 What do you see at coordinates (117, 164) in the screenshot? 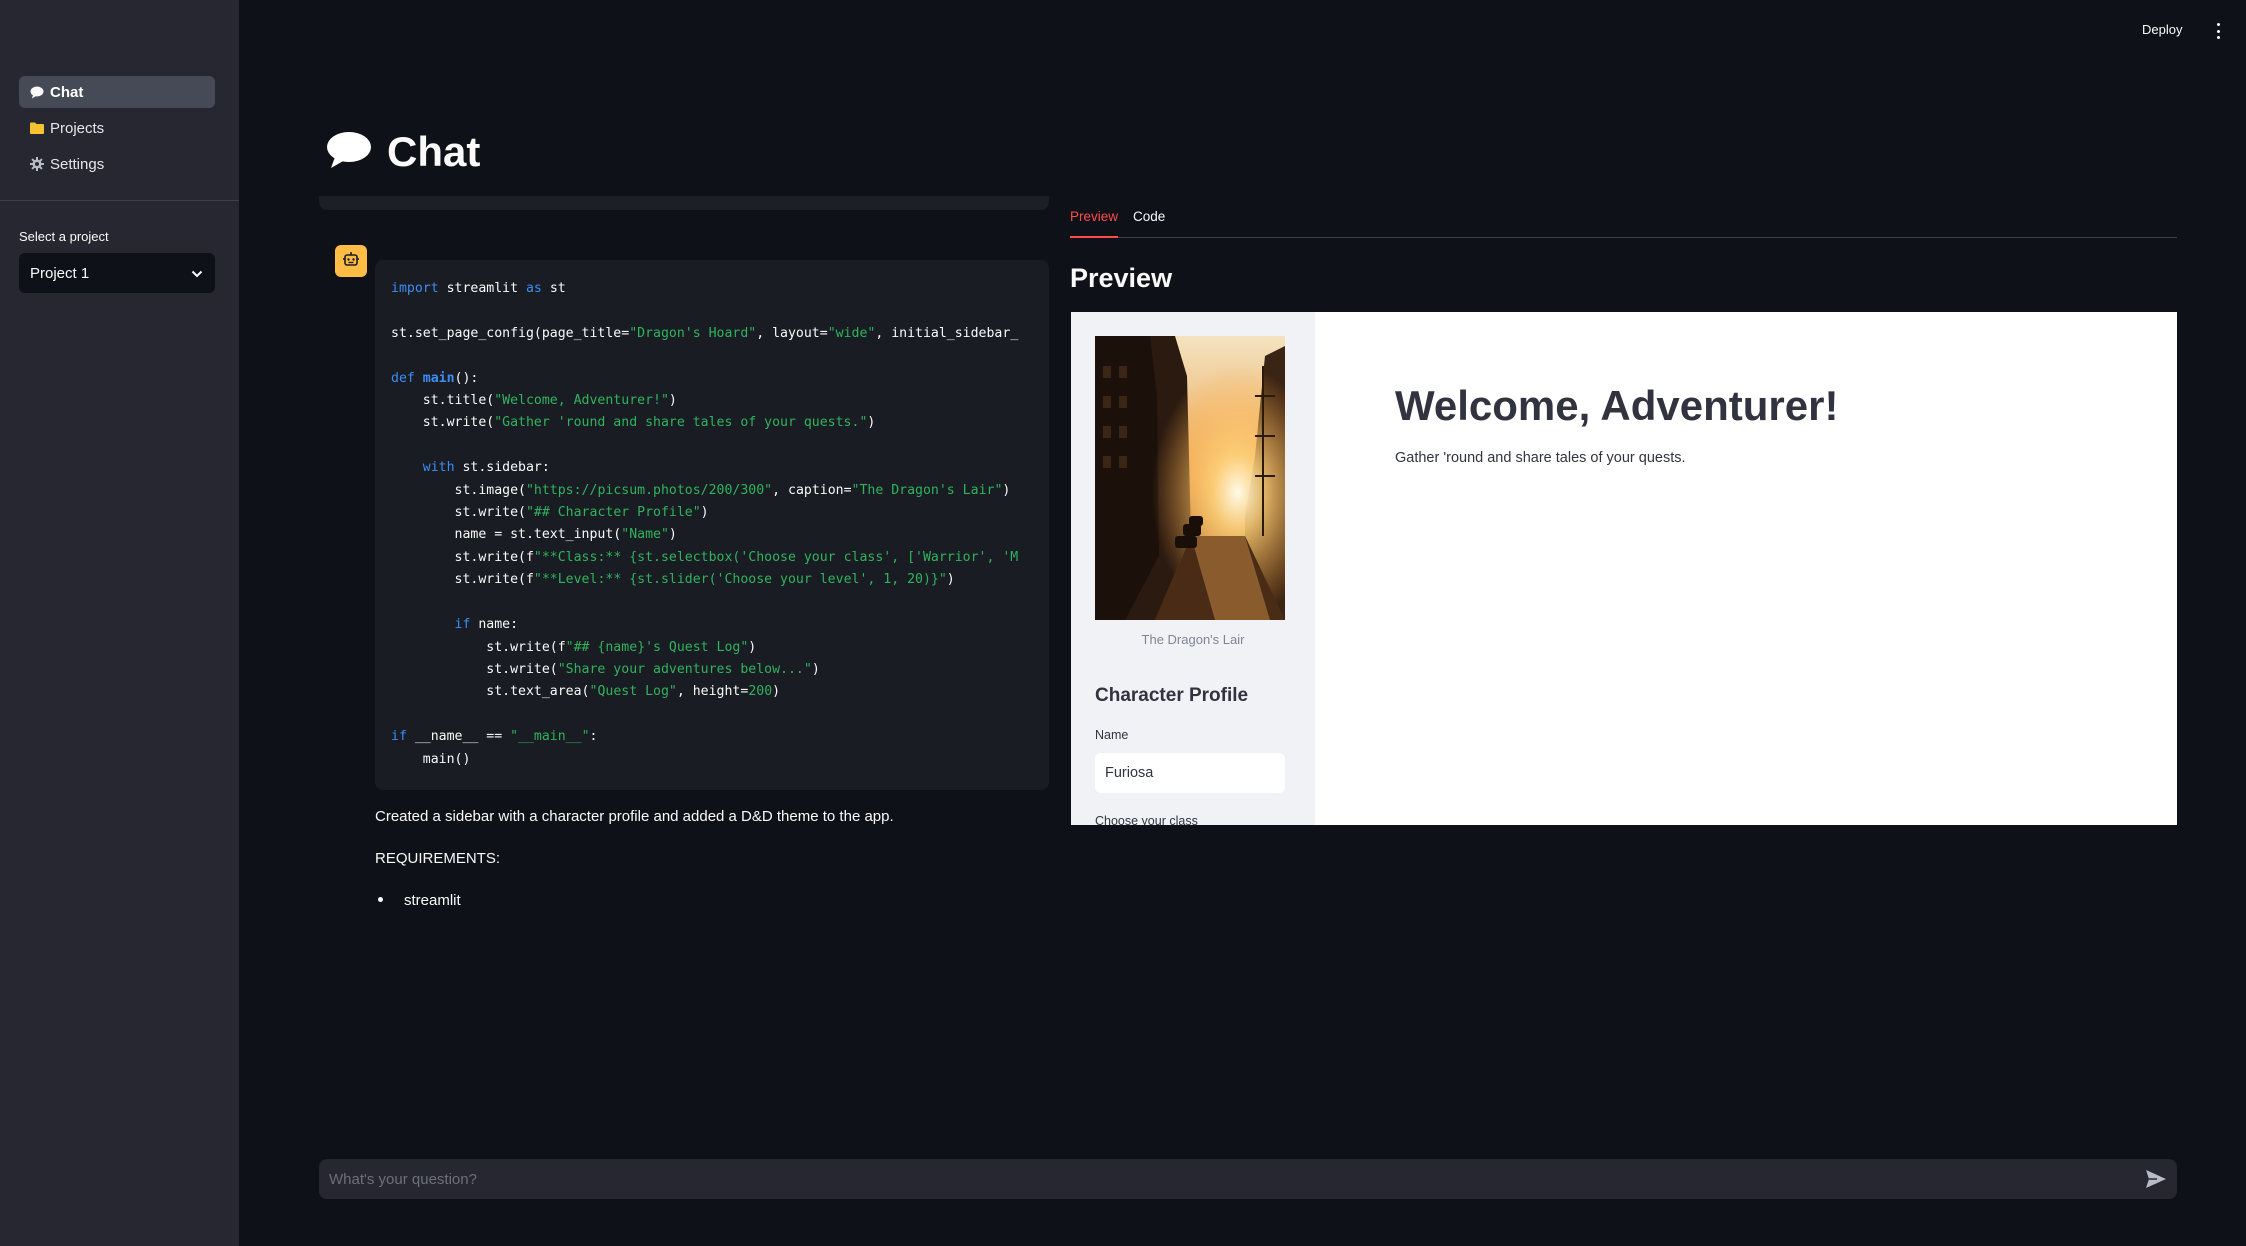
I see `sidebar-item-settings: Settings` at bounding box center [117, 164].